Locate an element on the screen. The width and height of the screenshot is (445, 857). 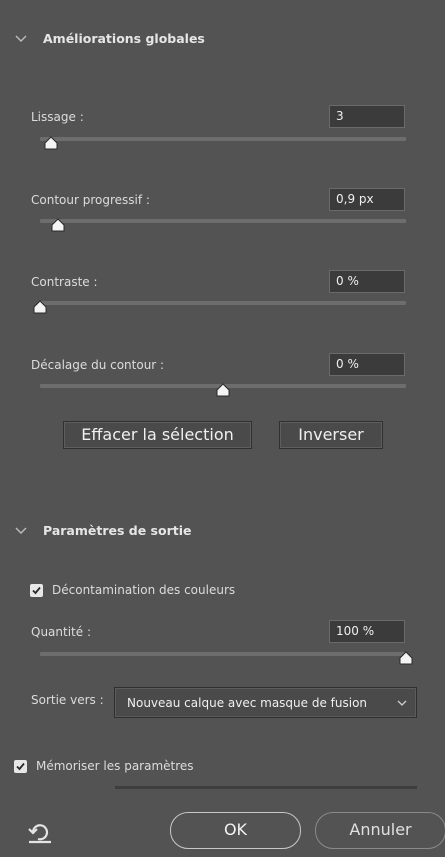
feather-slider-thumb is located at coordinates (58, 225).